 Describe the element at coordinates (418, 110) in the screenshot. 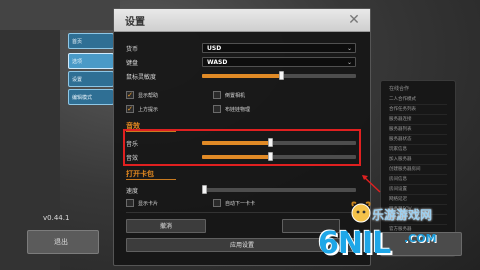

I see `online-panel-row: 合作任务列表` at that location.